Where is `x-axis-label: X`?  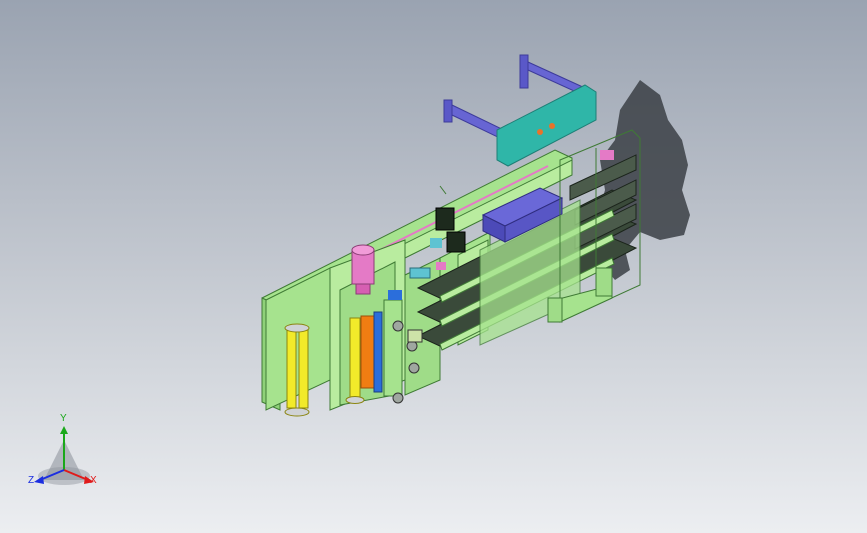 x-axis-label: X is located at coordinates (93, 480).